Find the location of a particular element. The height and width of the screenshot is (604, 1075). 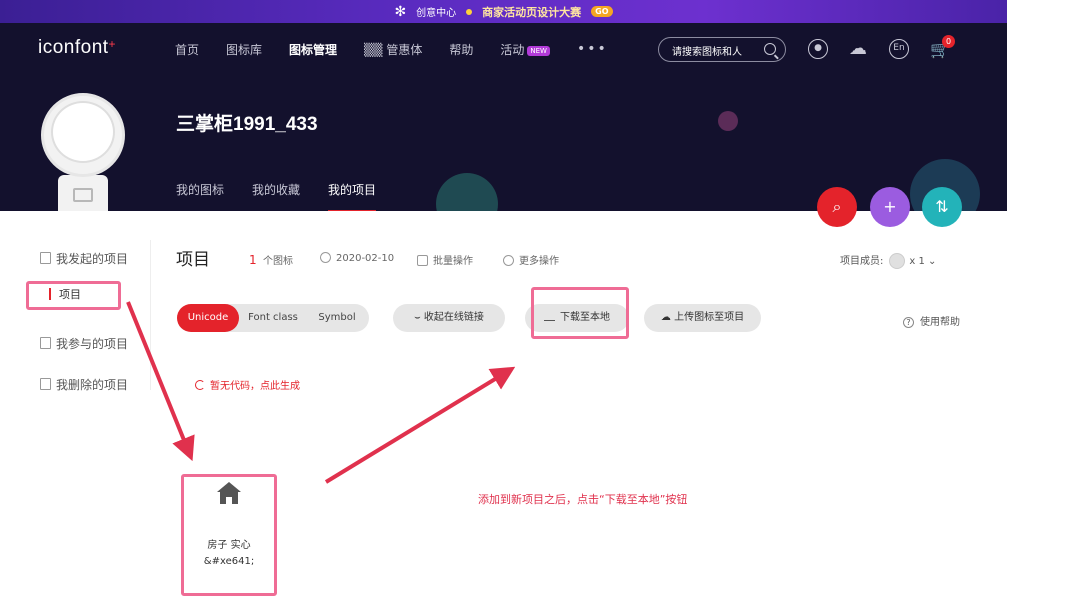

sidebar-item-label: 我发起的项目 is located at coordinates (92, 259).